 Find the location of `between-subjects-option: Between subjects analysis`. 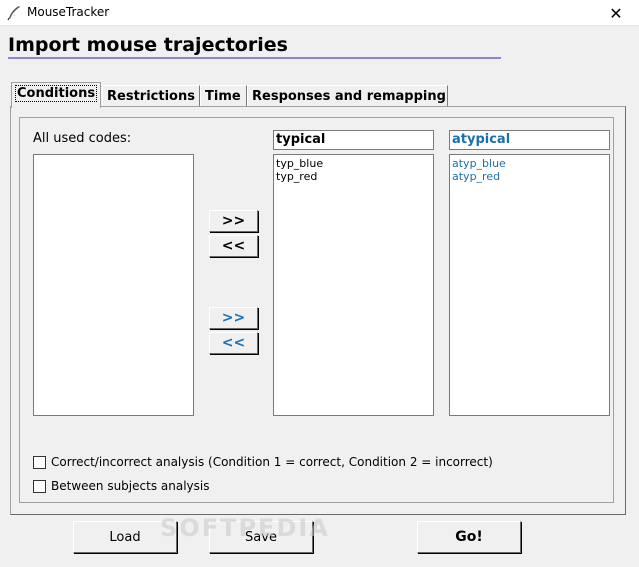

between-subjects-option: Between subjects analysis is located at coordinates (121, 486).